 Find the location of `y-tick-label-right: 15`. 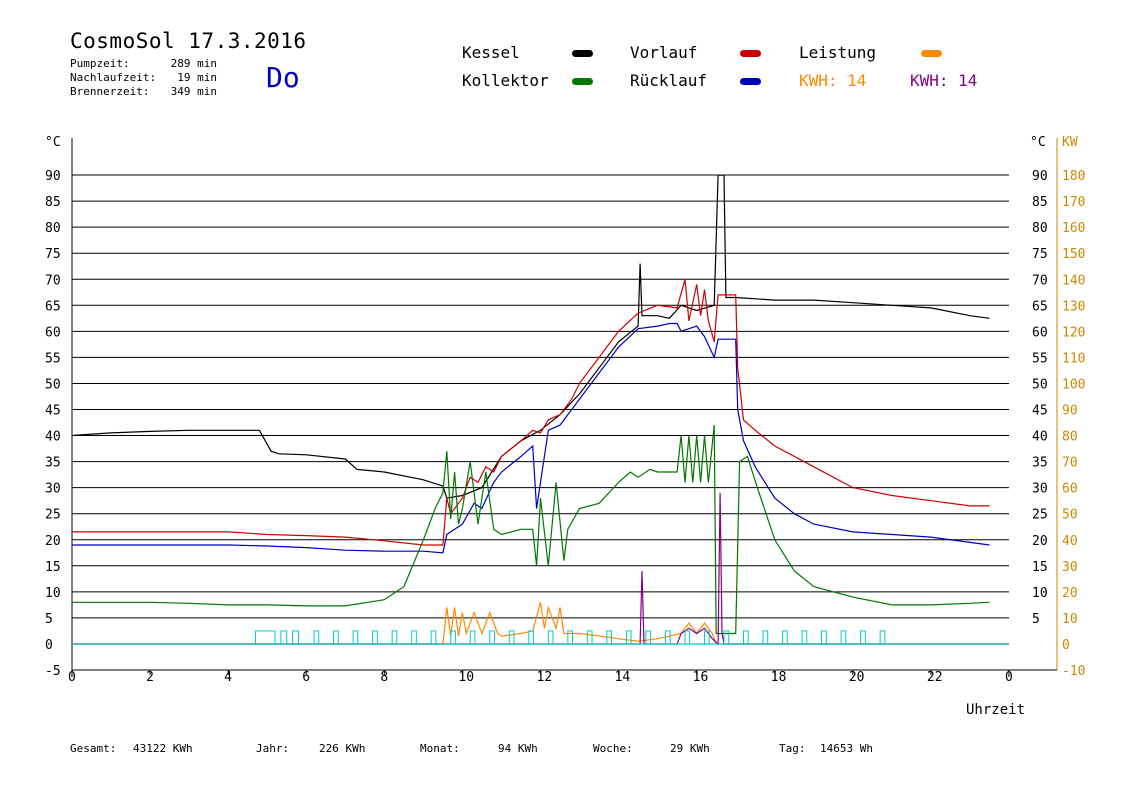

y-tick-label-right: 15 is located at coordinates (1040, 567).